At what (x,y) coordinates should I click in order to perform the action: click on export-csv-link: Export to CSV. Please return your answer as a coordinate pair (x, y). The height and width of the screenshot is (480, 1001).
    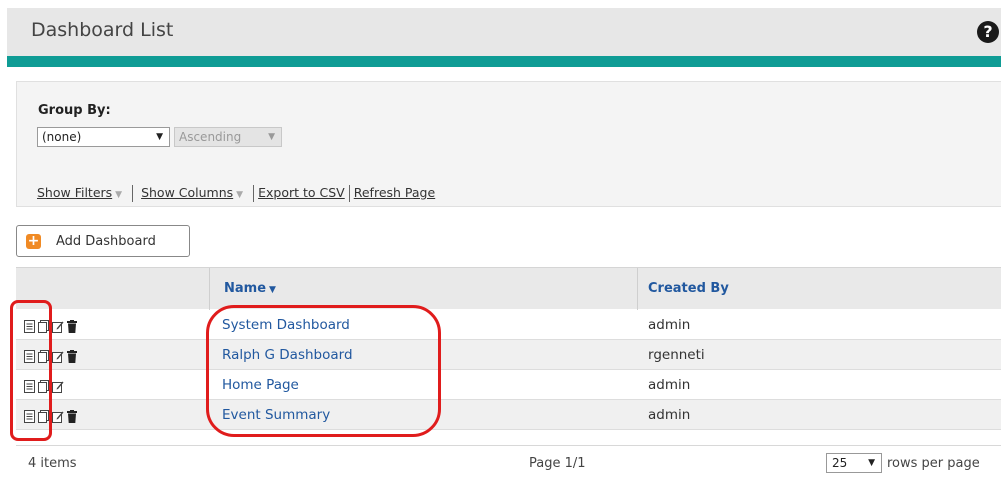
    Looking at the image, I should click on (301, 192).